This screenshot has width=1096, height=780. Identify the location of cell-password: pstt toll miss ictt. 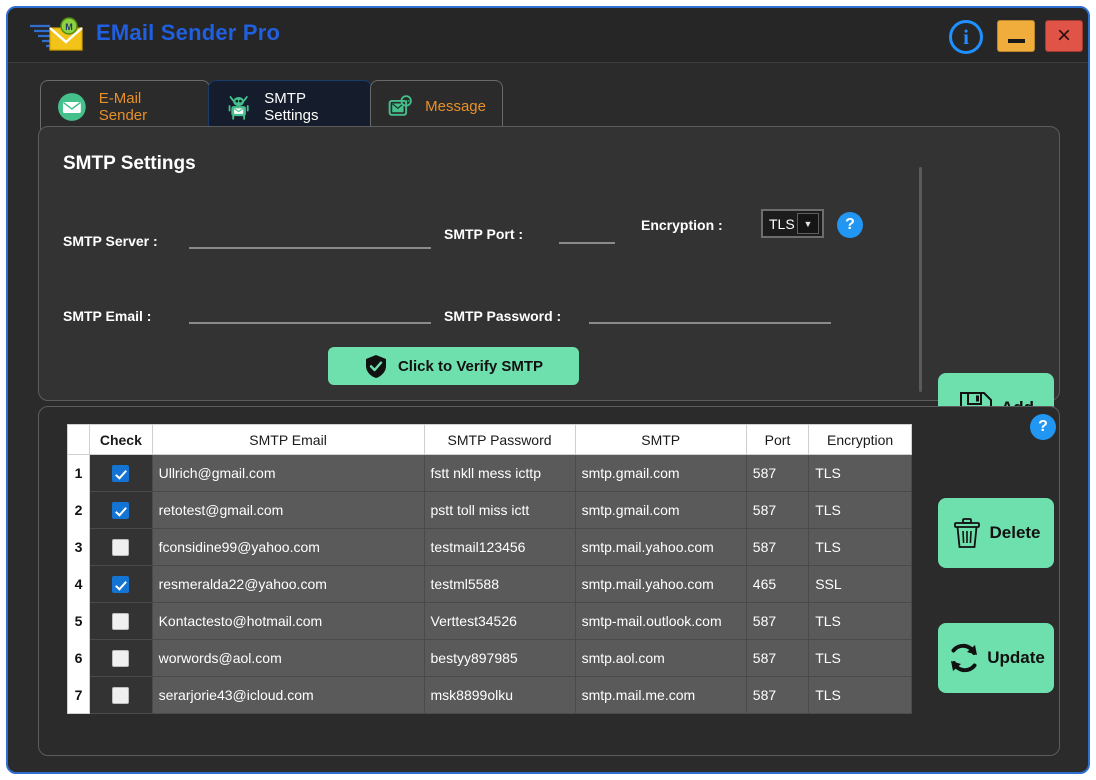
(499, 510).